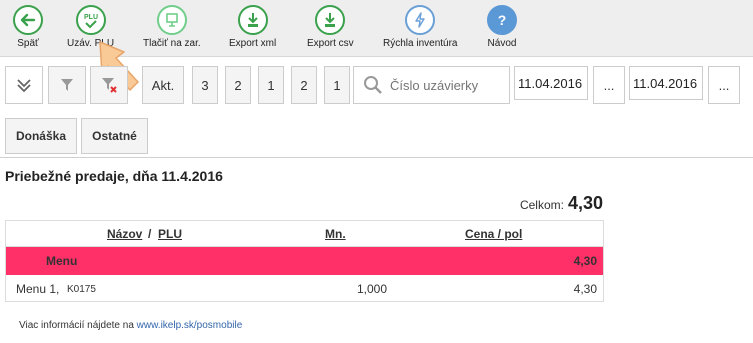 The width and height of the screenshot is (753, 343). What do you see at coordinates (420, 43) in the screenshot?
I see `quick-inventory-label: Rýchla inventúra` at bounding box center [420, 43].